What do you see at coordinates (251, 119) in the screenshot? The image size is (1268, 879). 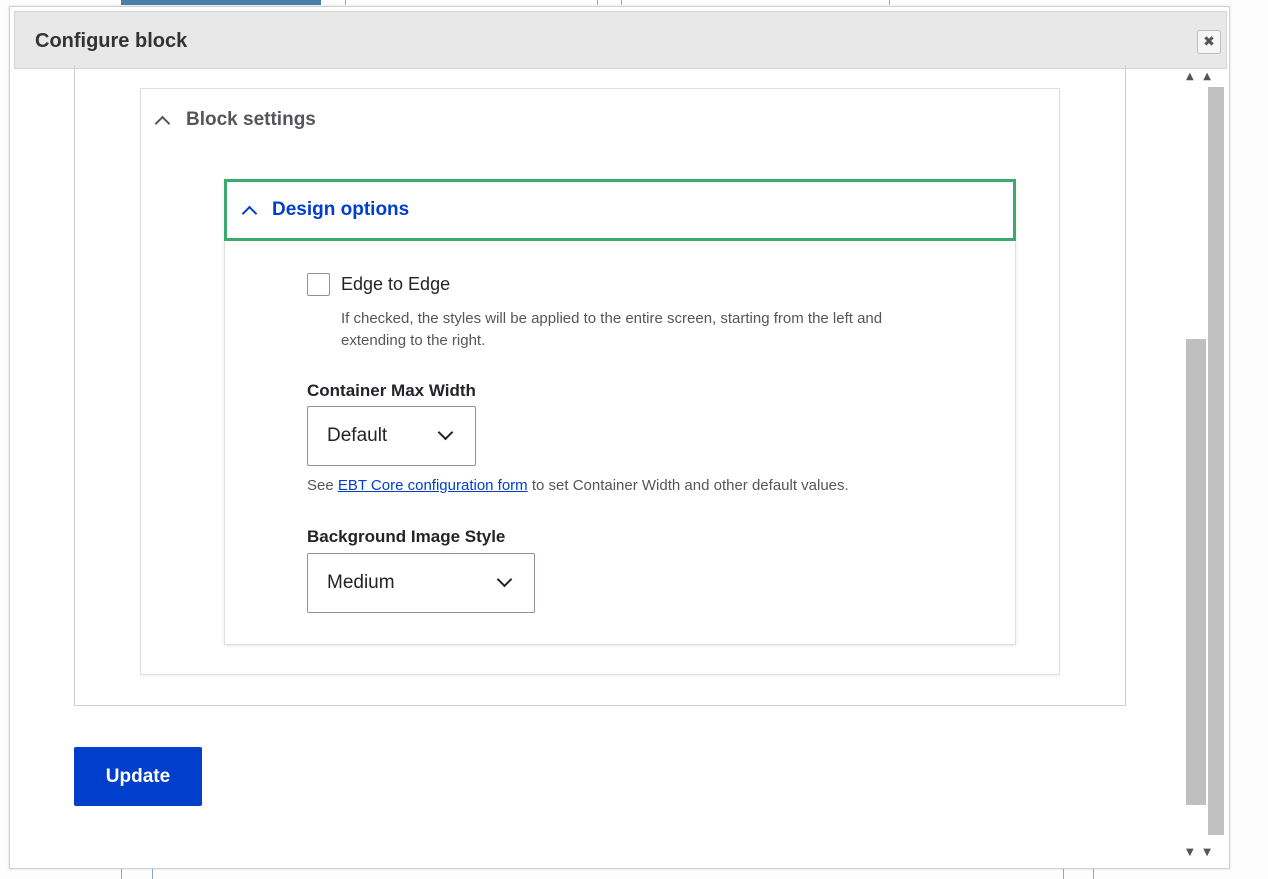 I see `block-settings-title: Block settings` at bounding box center [251, 119].